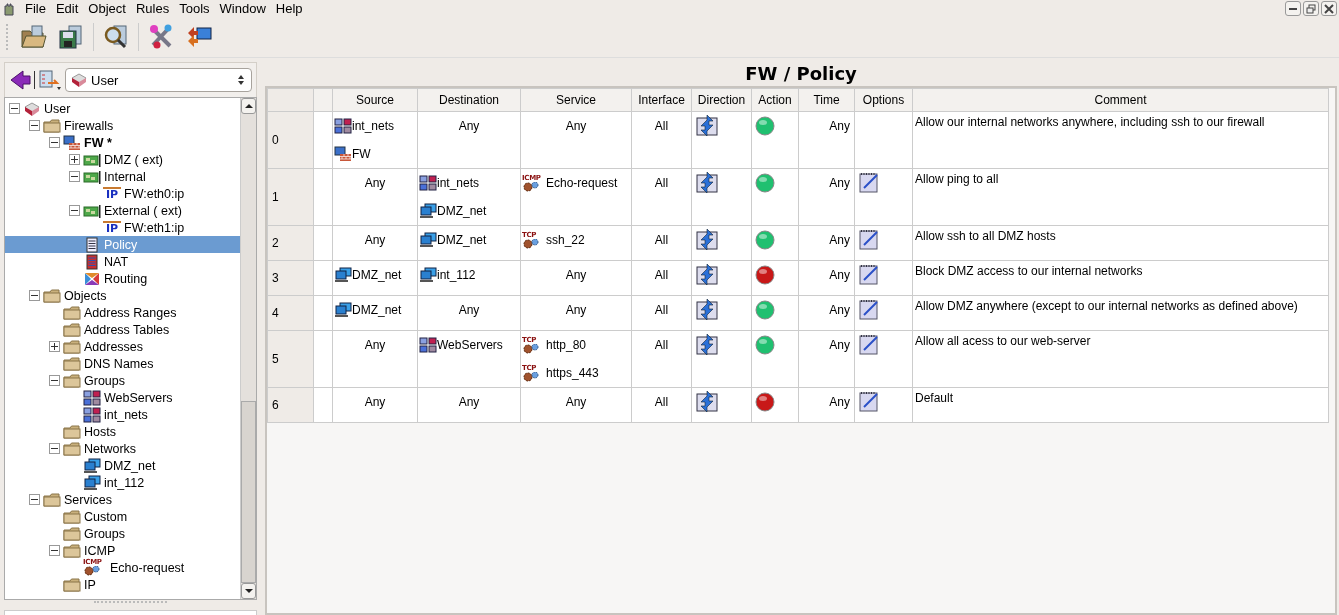  Describe the element at coordinates (1311, 8) in the screenshot. I see `restore-button` at that location.